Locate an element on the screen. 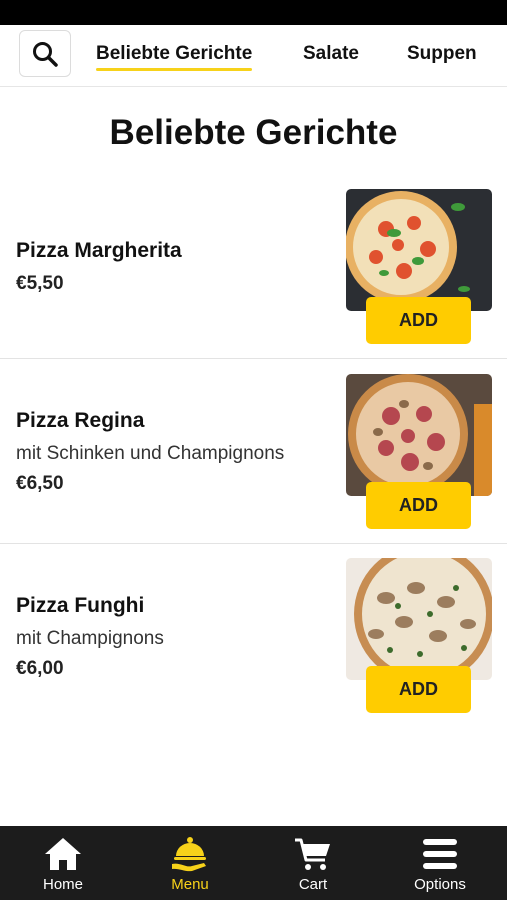 This screenshot has height=900, width=507. item-name: Pizza Regina is located at coordinates (80, 420).